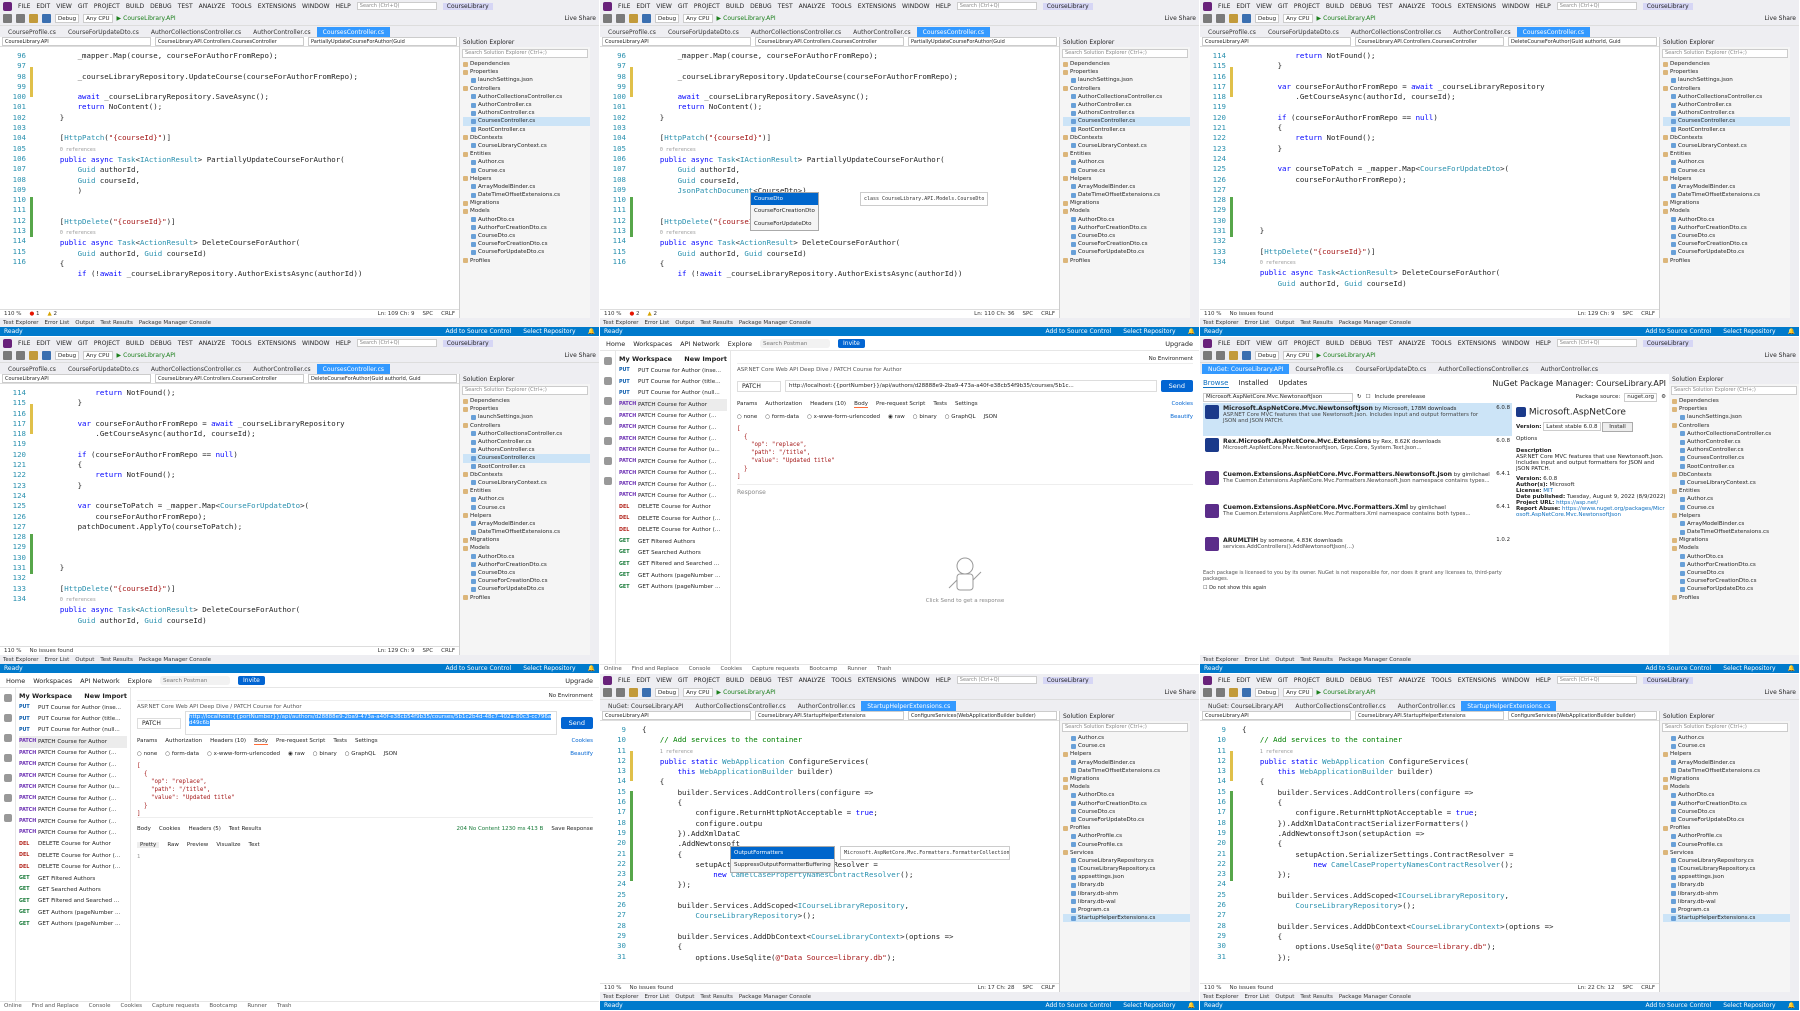 This screenshot has width=1800, height=1011. What do you see at coordinates (325, 754) in the screenshot?
I see `body-mode-option: ○ binary` at bounding box center [325, 754].